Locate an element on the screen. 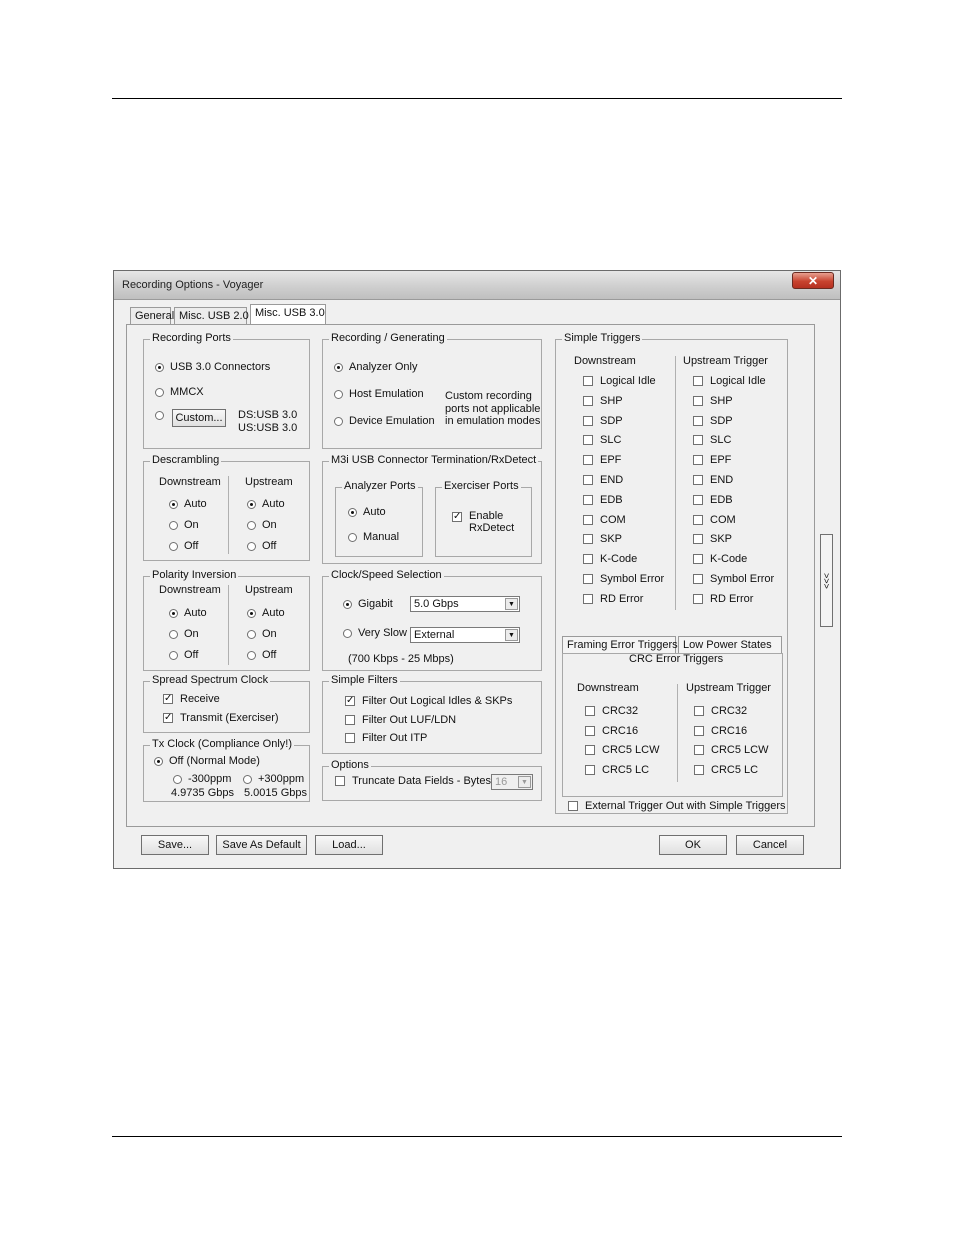  group-label: Tx Clock (Compliance Only!) is located at coordinates (222, 744).